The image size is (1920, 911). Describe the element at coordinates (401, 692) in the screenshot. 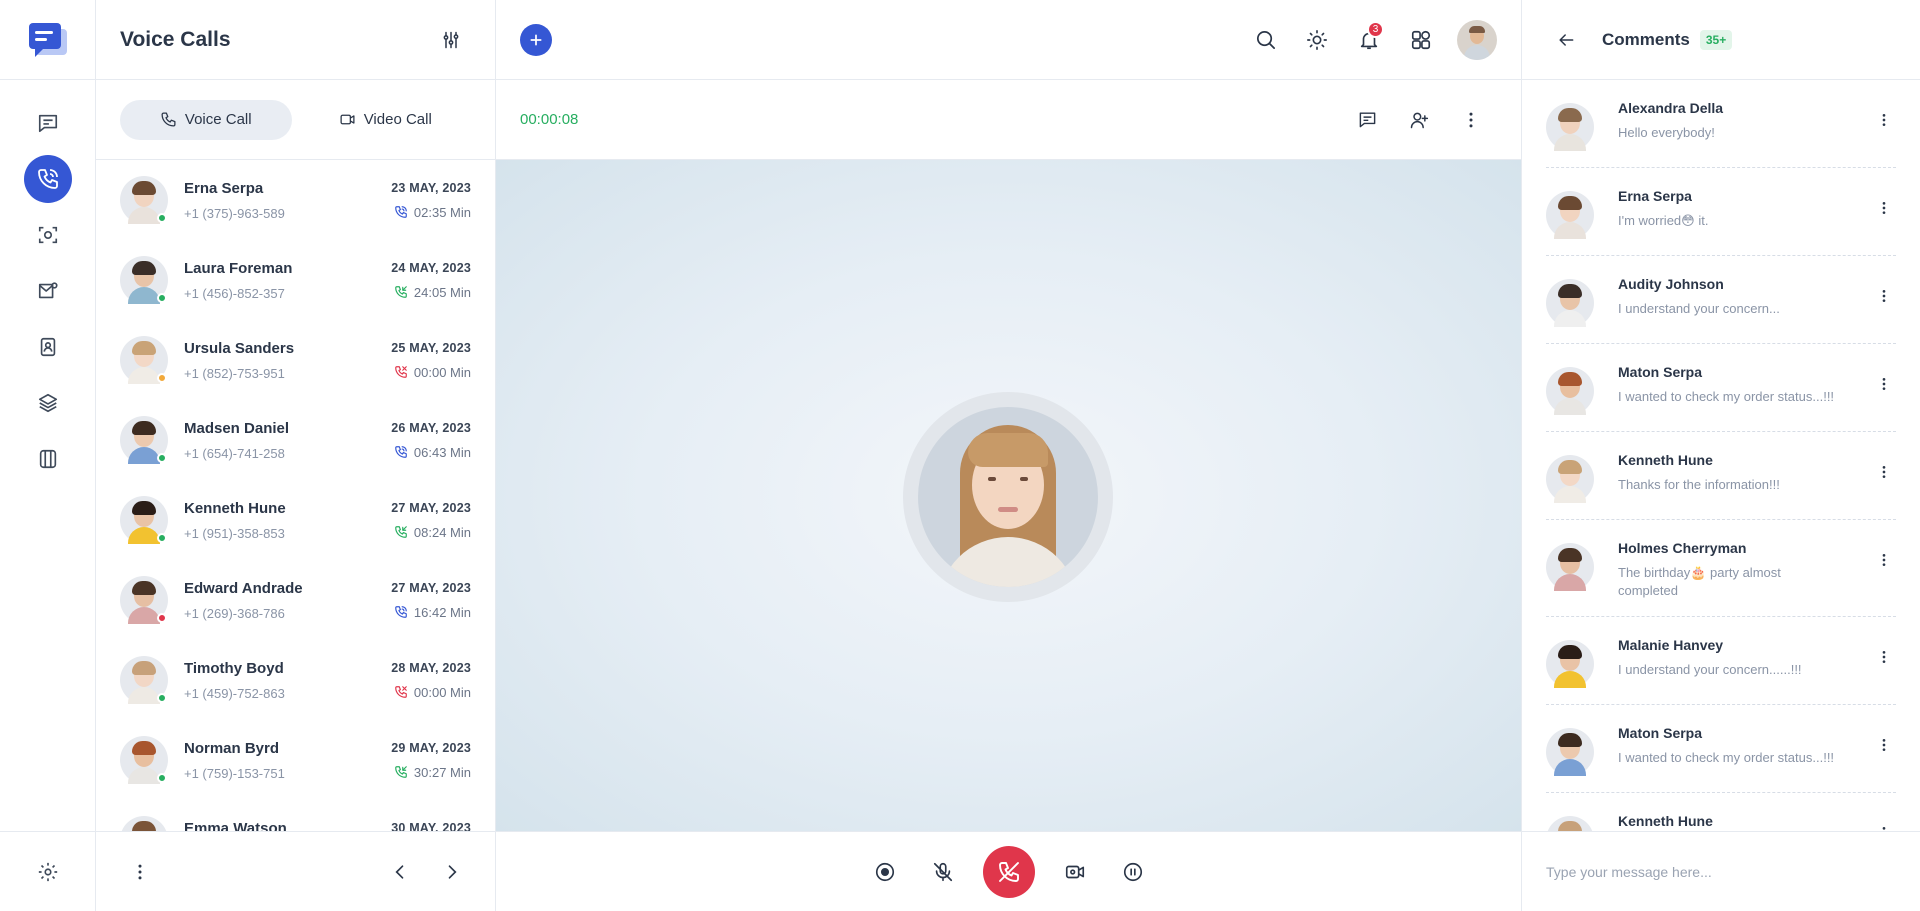

I see `missed-call-icon` at that location.